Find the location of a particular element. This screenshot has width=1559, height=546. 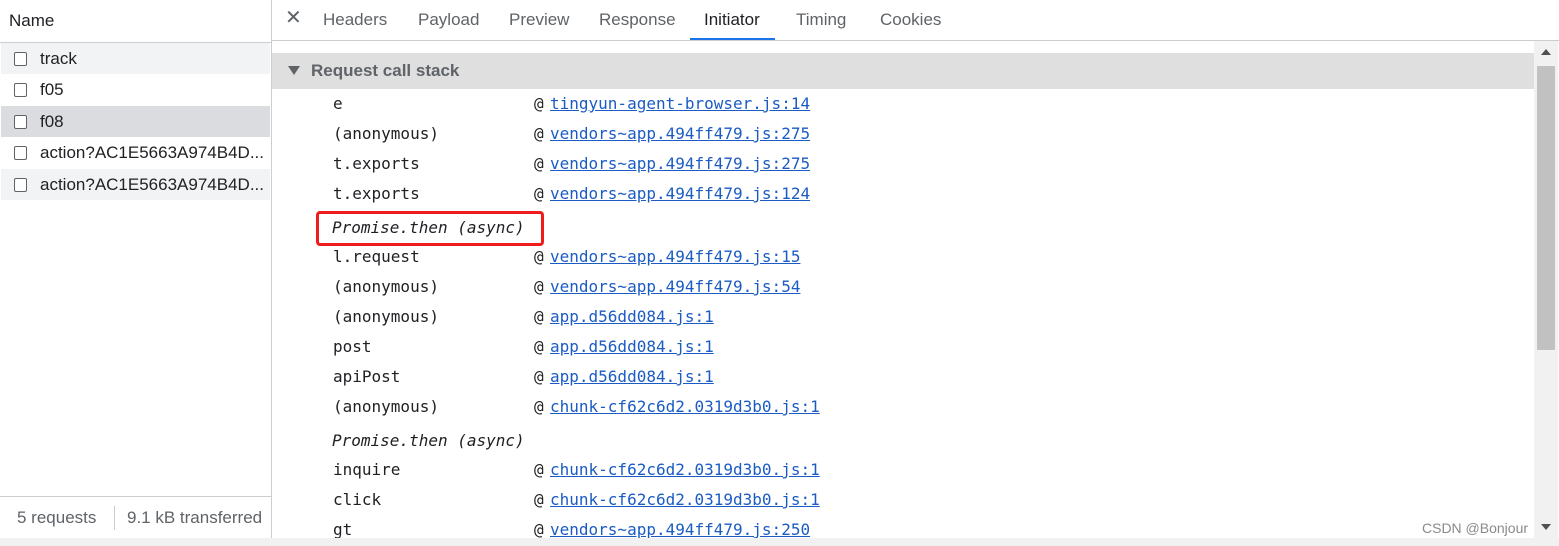

request-row-f08-selected: f08 is located at coordinates (135, 121).